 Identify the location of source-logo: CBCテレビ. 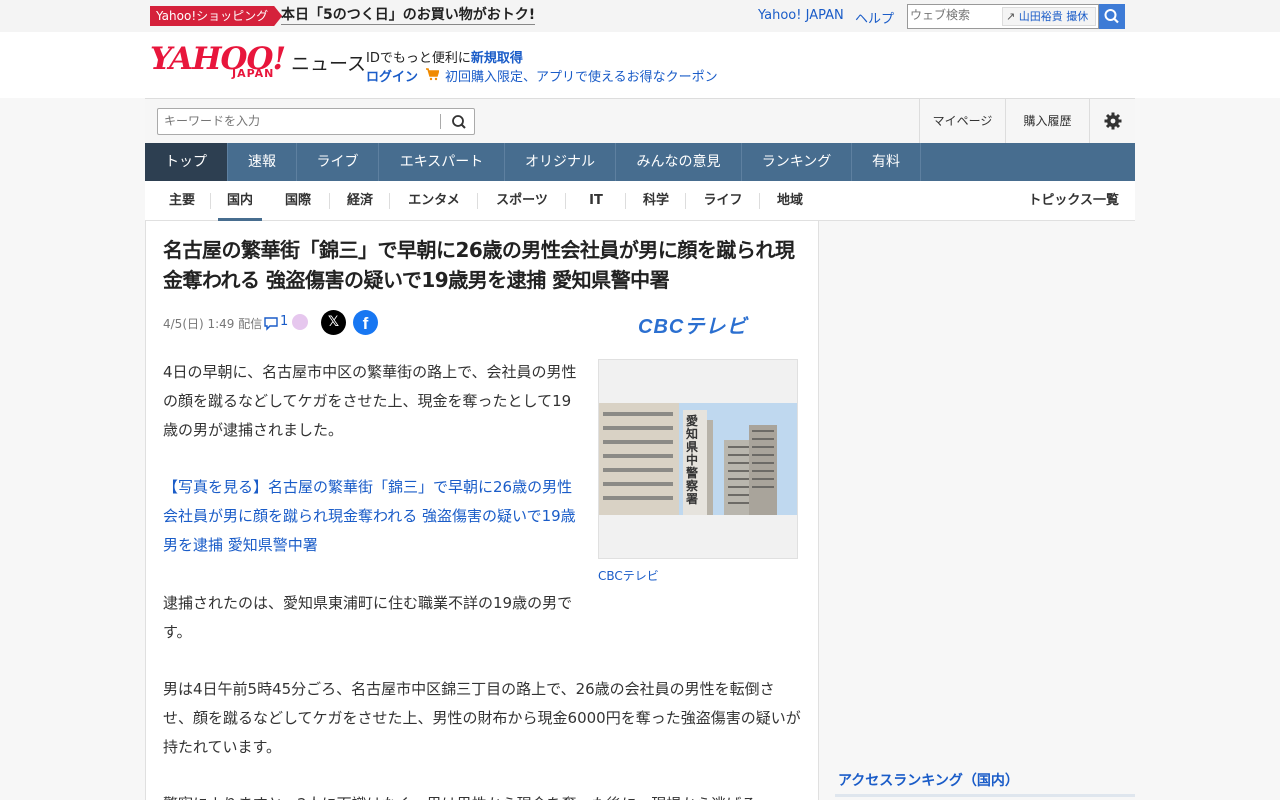
(692, 324).